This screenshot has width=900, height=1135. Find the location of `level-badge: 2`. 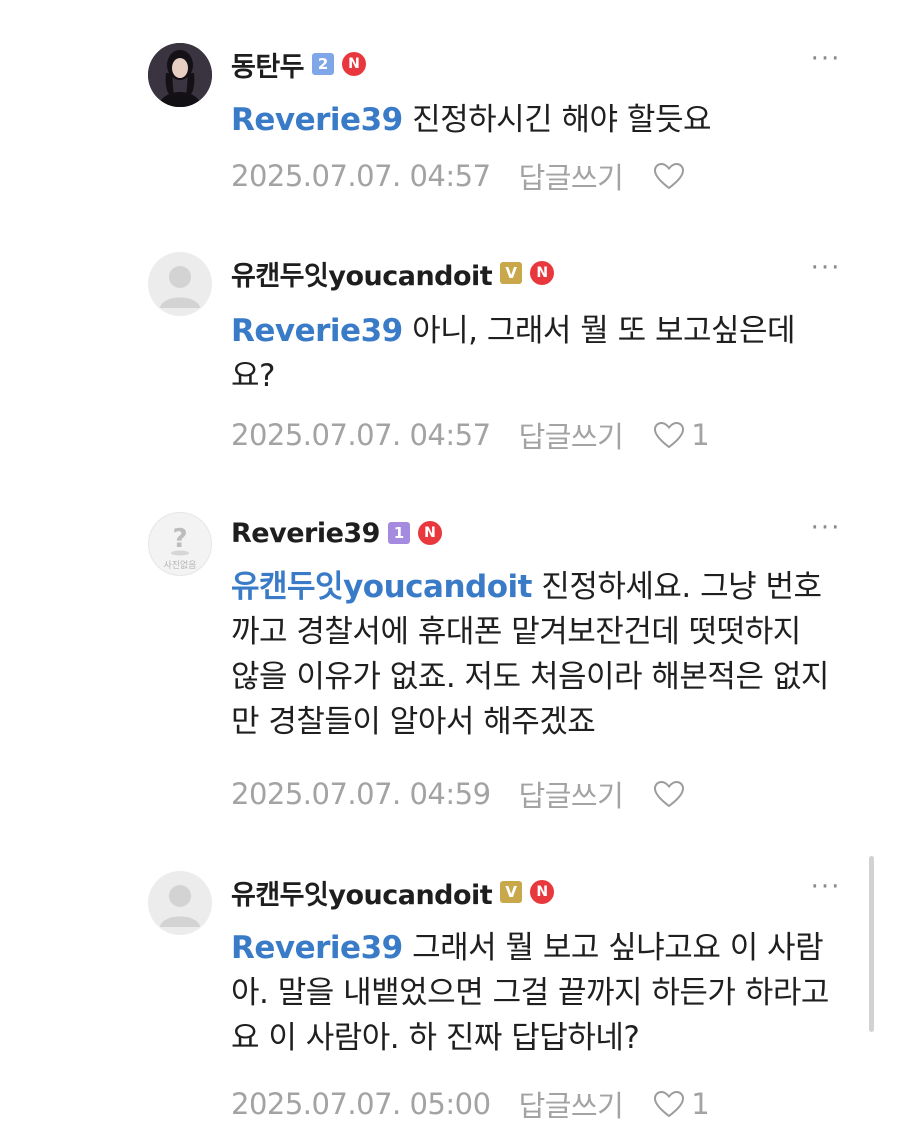

level-badge: 2 is located at coordinates (323, 64).